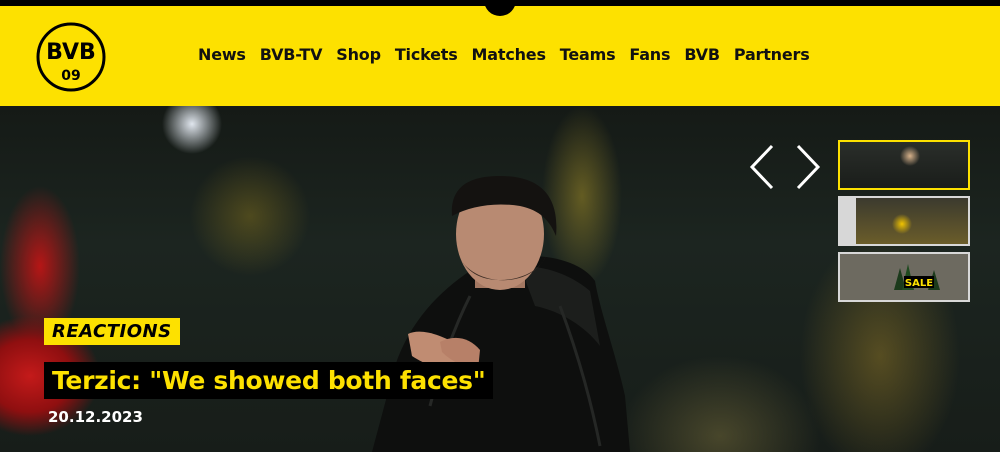 This screenshot has height=452, width=1000. I want to click on slider-next-button, so click(807, 167).